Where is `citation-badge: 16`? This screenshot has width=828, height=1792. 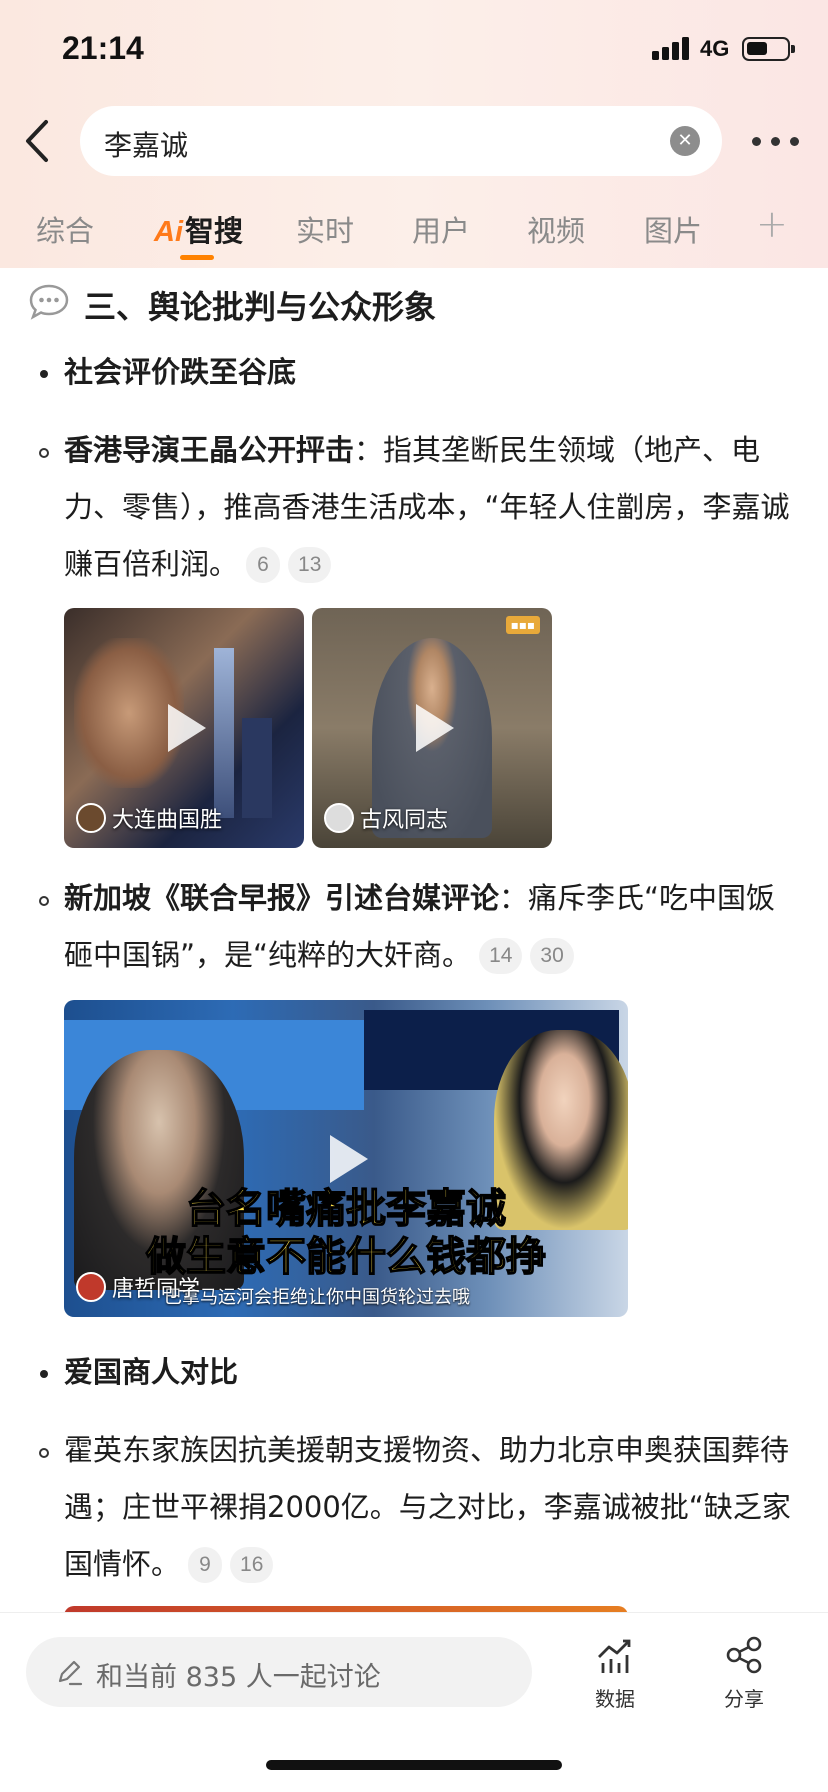 citation-badge: 16 is located at coordinates (252, 1565).